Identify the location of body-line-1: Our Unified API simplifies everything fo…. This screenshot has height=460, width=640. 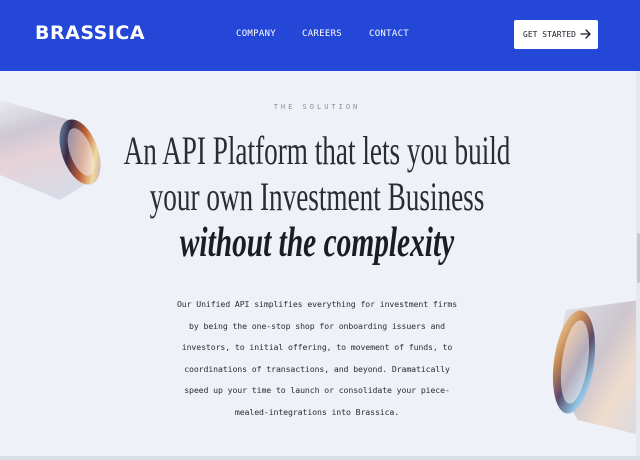
(317, 304).